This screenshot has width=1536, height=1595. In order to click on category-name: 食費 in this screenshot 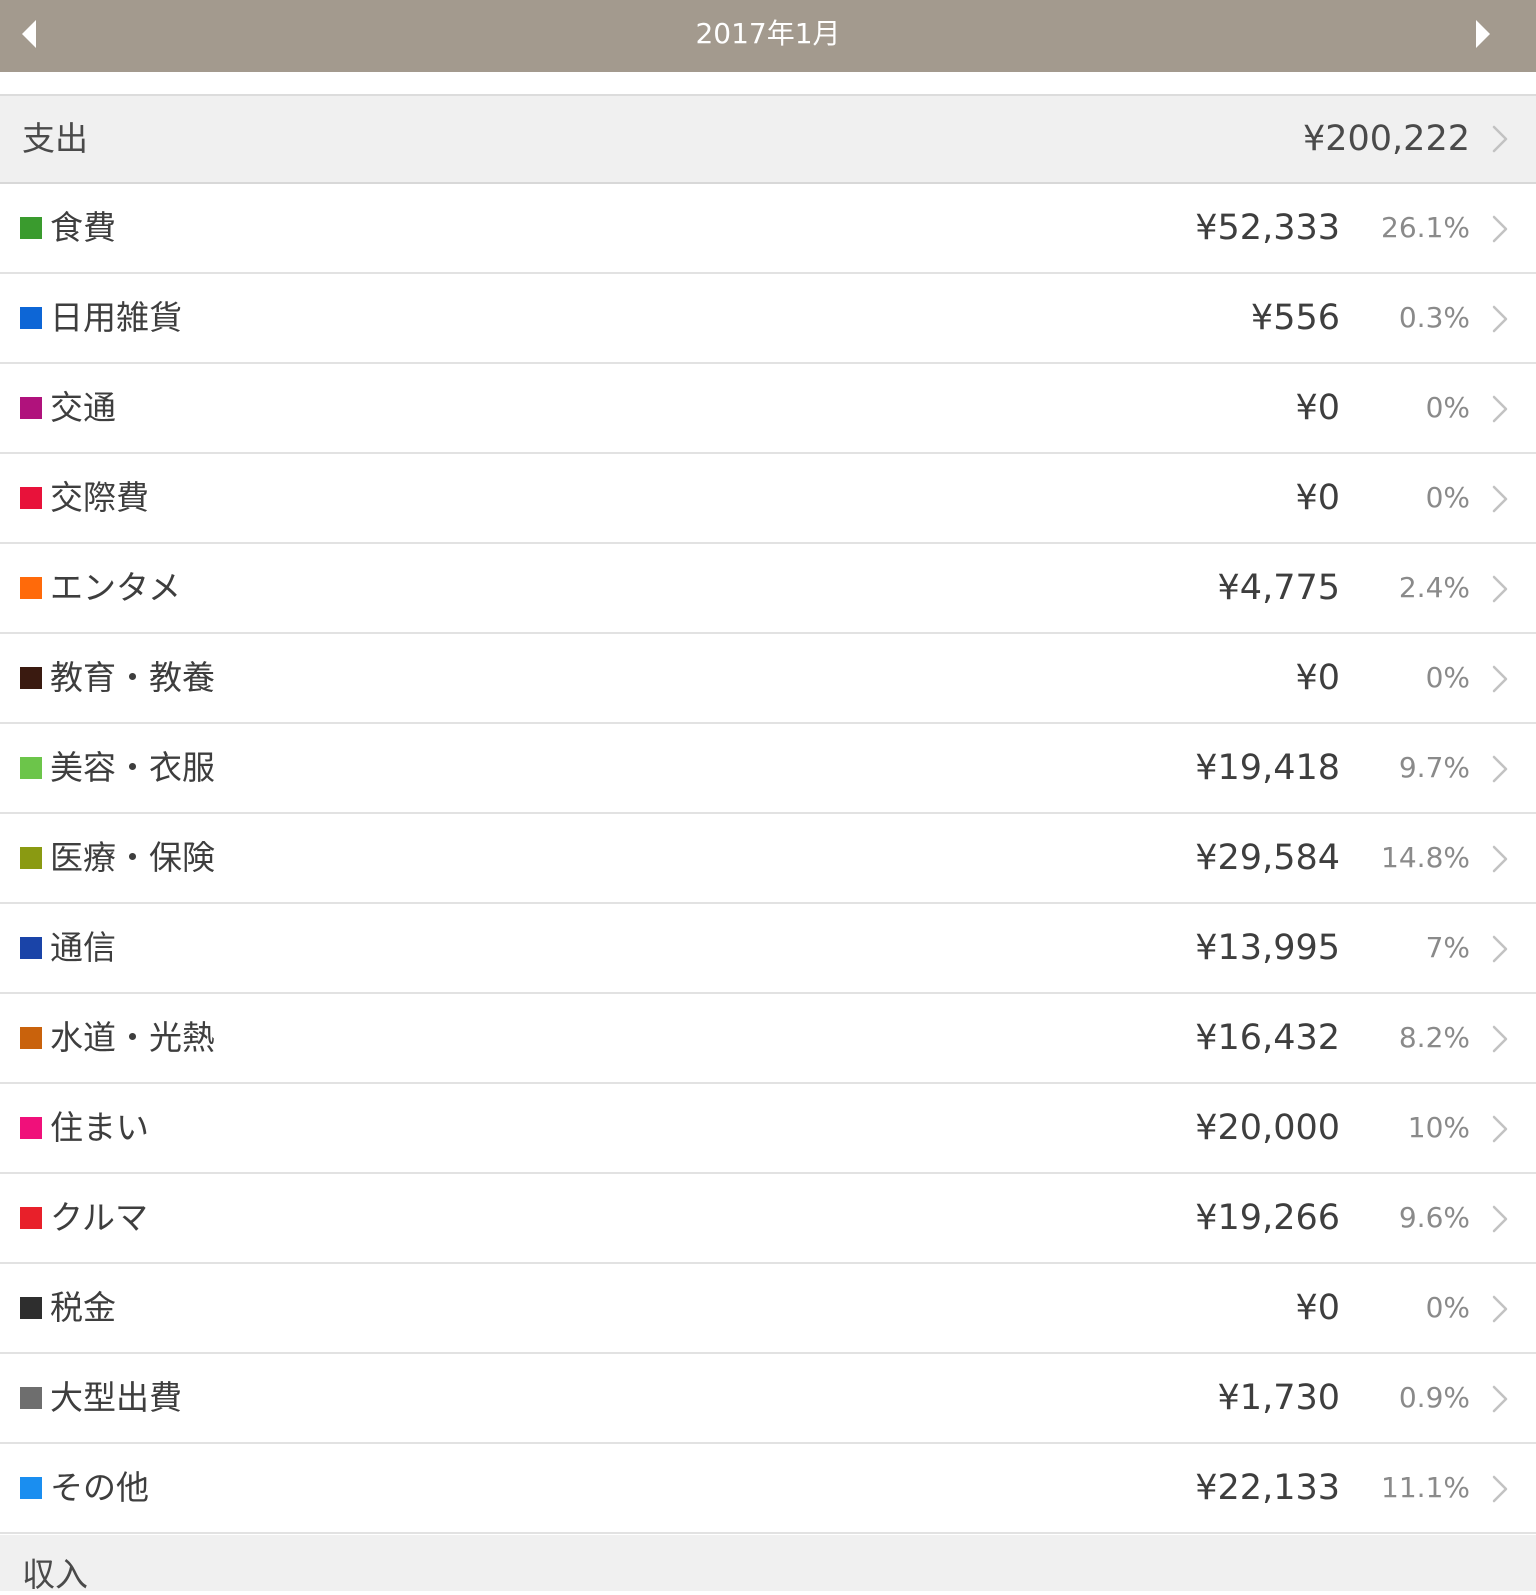, I will do `click(83, 227)`.